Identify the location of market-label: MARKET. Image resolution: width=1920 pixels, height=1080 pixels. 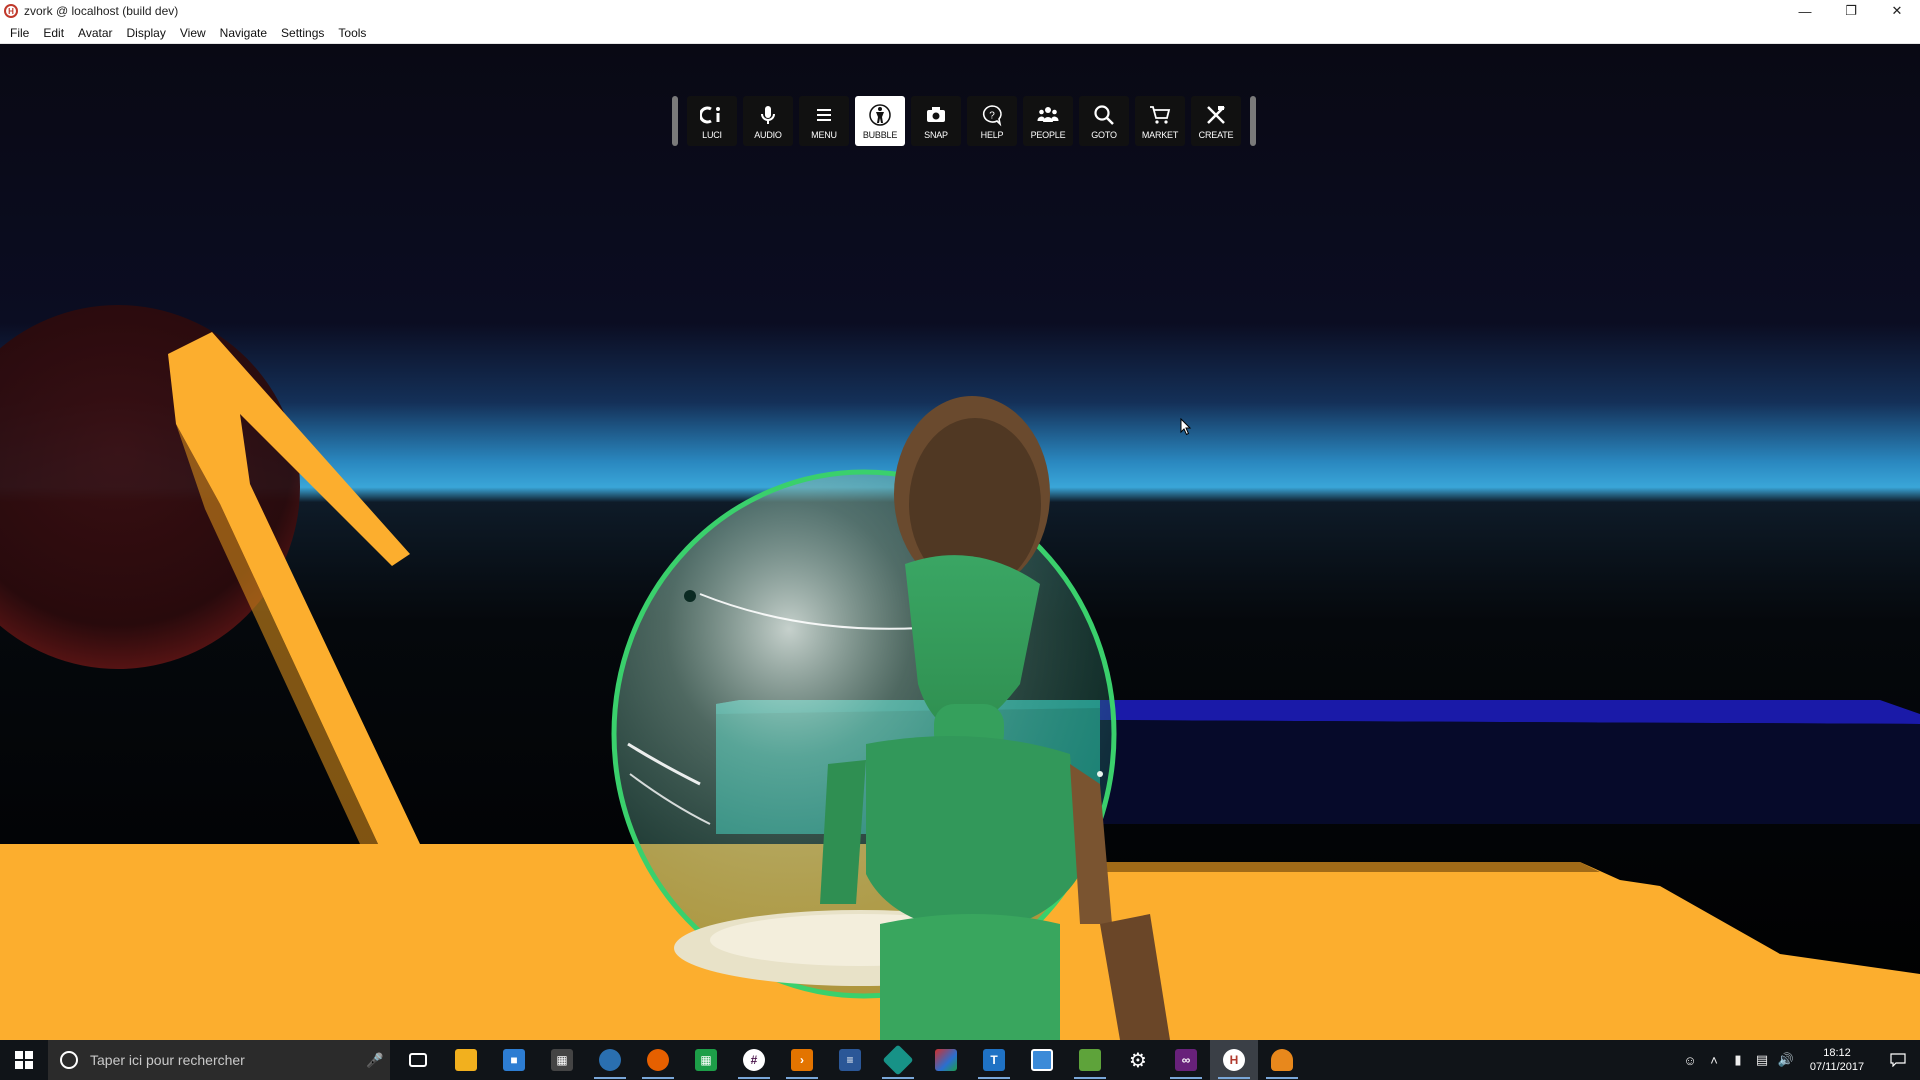
(1160, 135).